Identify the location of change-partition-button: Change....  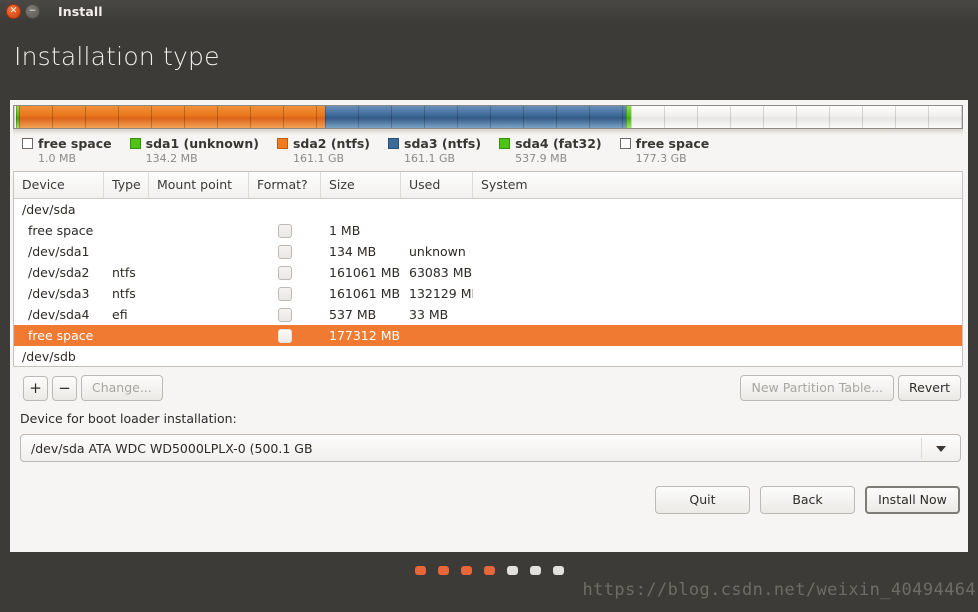
(122, 388).